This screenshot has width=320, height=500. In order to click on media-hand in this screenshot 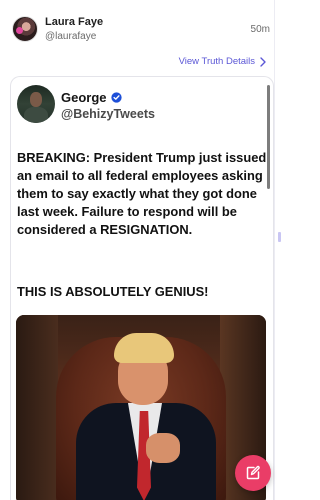, I will do `click(163, 448)`.